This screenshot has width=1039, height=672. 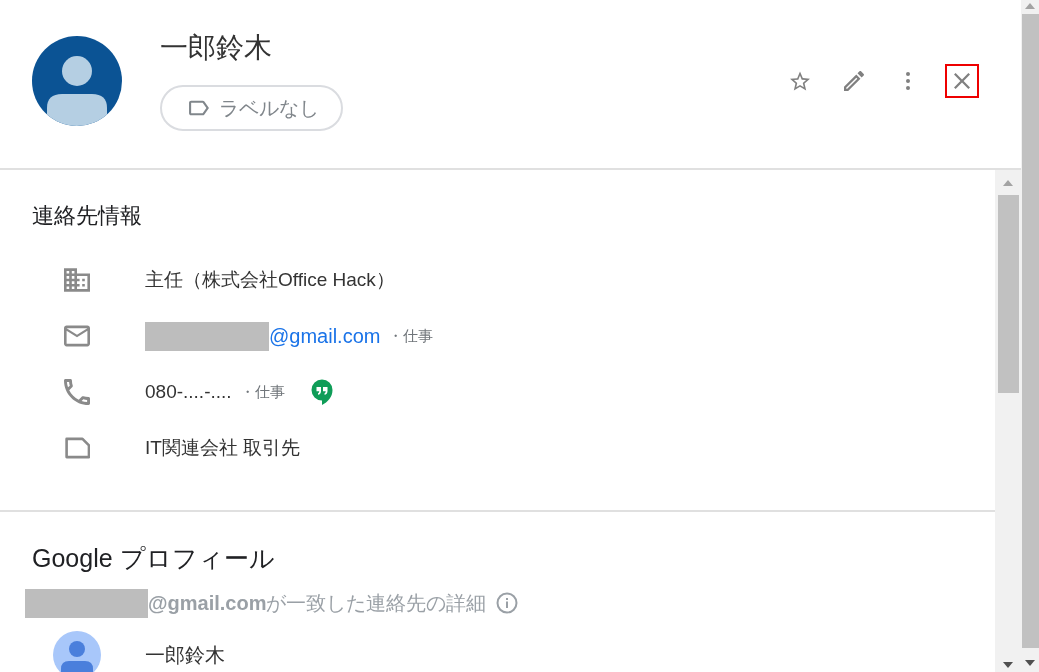 What do you see at coordinates (77, 448) in the screenshot?
I see `note-icon` at bounding box center [77, 448].